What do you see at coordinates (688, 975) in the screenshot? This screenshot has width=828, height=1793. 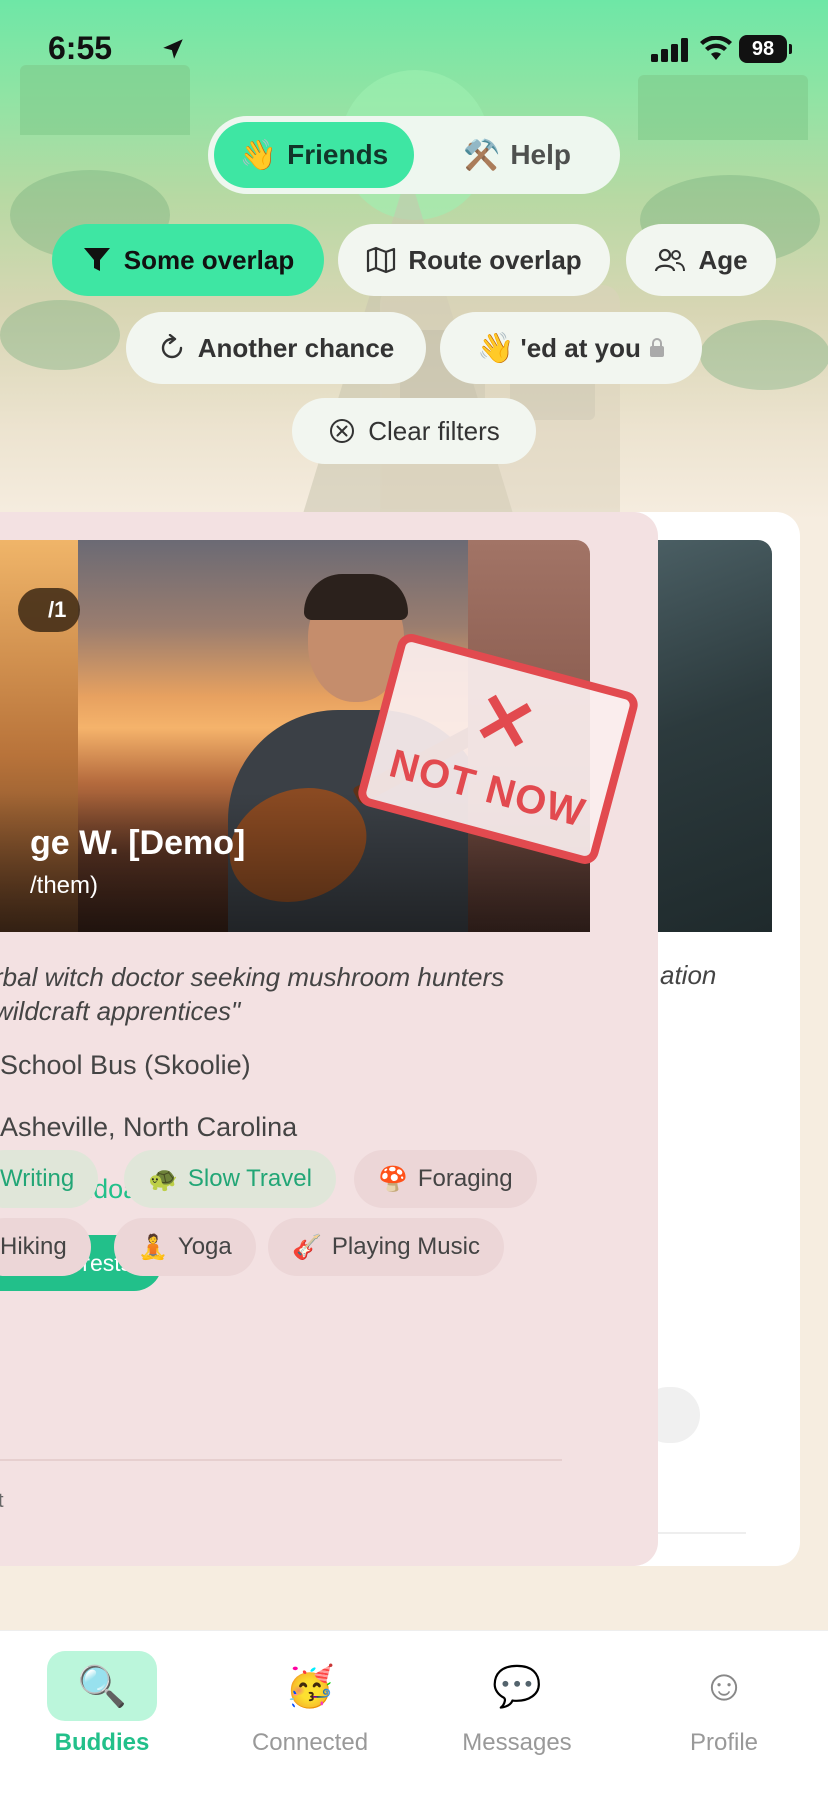 I see `next-profile-quote: ation` at bounding box center [688, 975].